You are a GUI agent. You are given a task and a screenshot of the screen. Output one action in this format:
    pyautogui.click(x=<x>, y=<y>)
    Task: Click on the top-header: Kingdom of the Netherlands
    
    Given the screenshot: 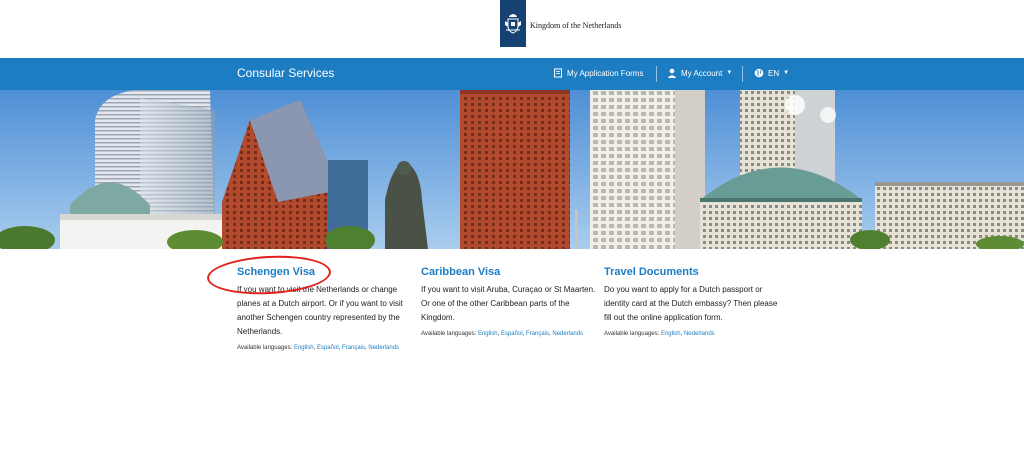 What is the action you would take?
    pyautogui.click(x=512, y=29)
    